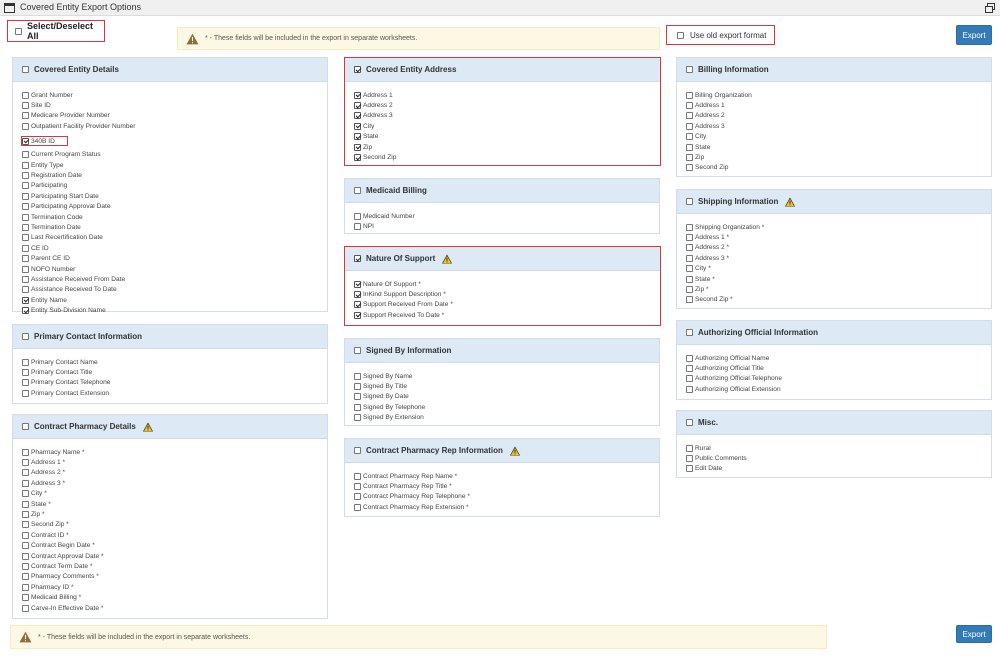  I want to click on field-option-contract-pharmacy-rep-extension: Contract Pharmacy Rep Extension *, so click(506, 507).